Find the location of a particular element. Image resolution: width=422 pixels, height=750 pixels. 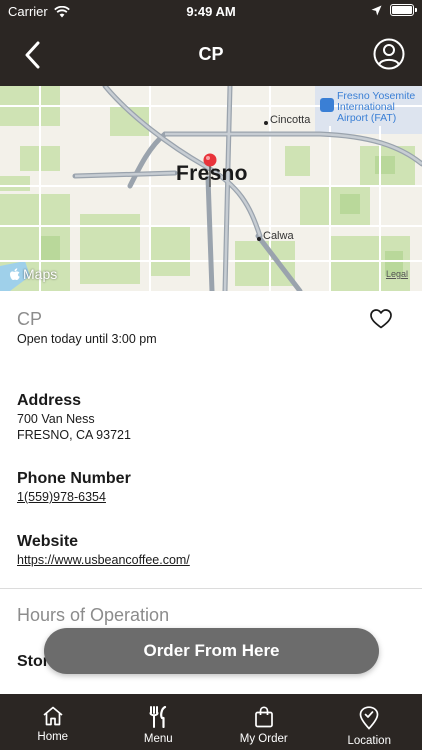

tab-location-label: Location is located at coordinates (369, 741).